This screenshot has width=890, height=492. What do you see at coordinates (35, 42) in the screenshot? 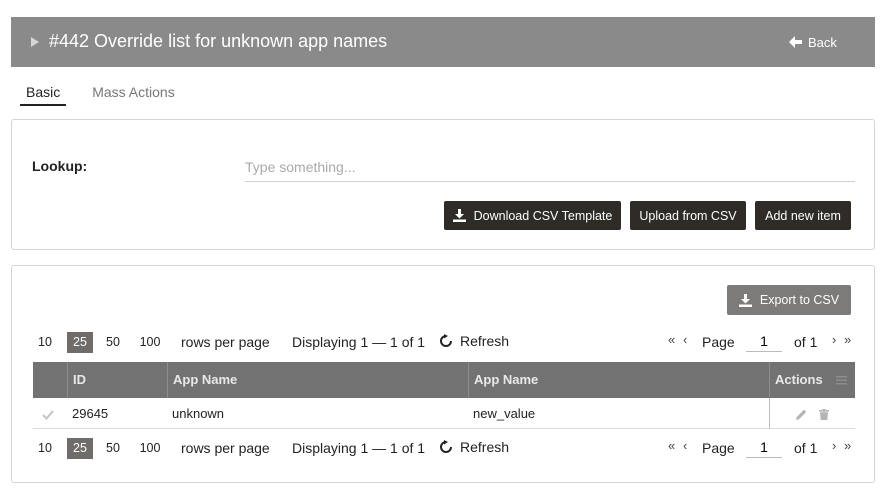
I see `expand-caret-icon` at bounding box center [35, 42].